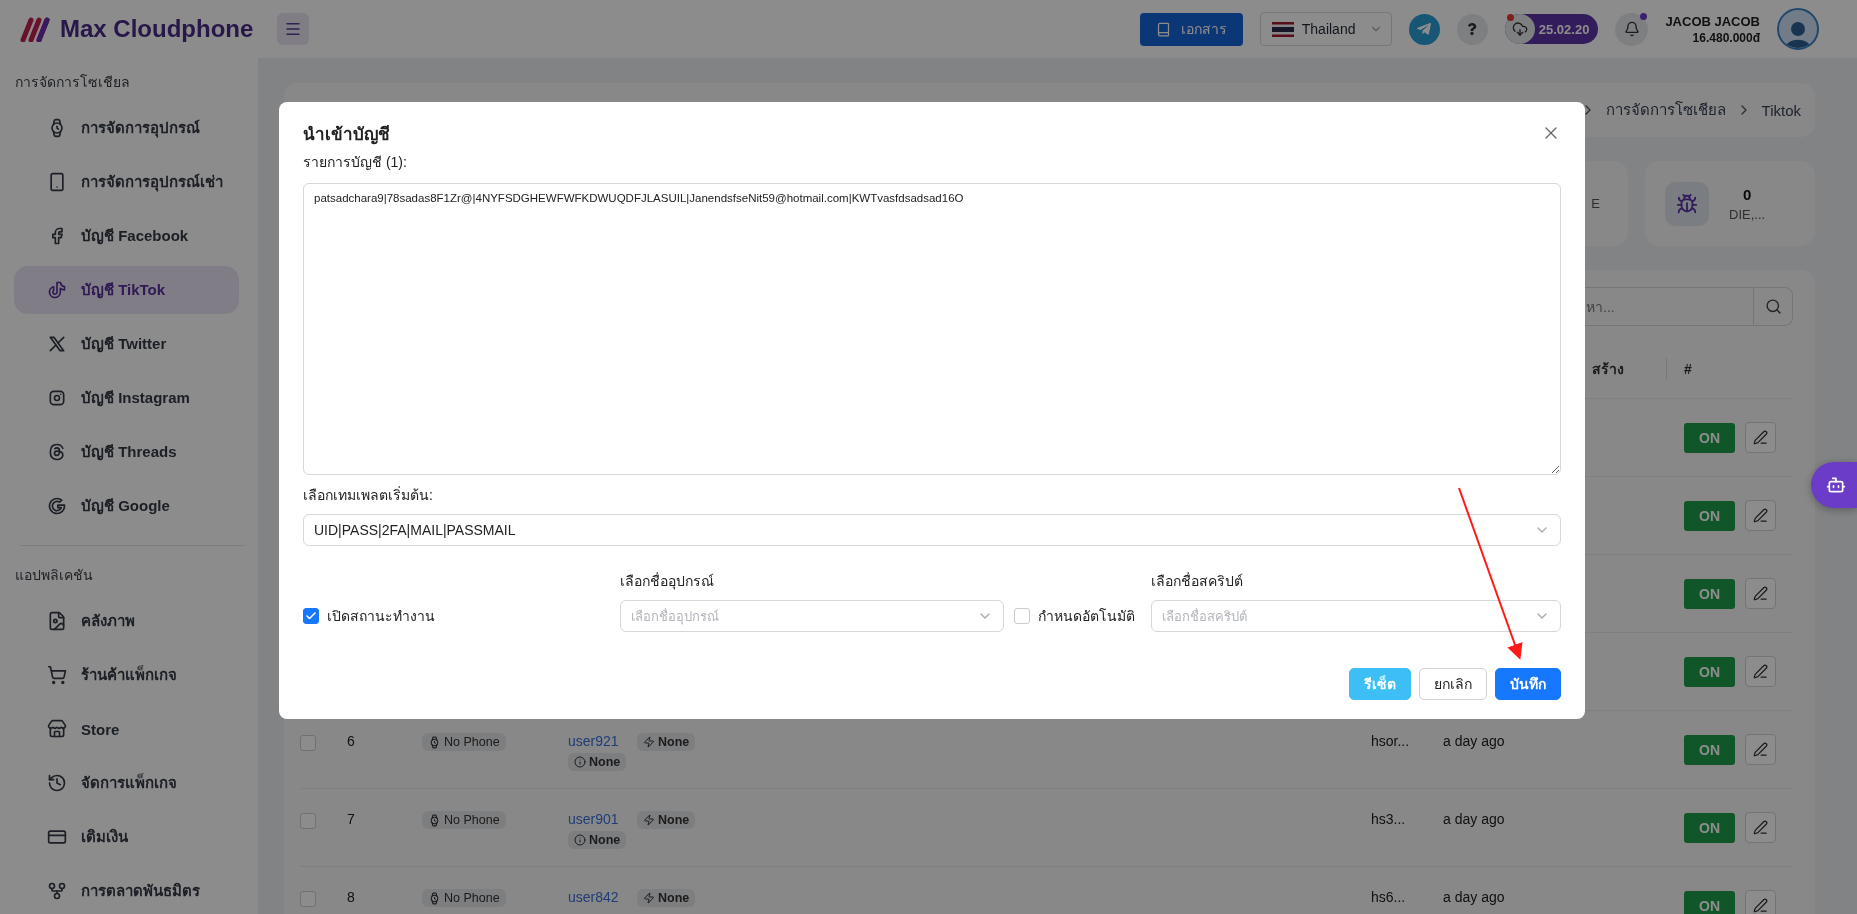 Image resolution: width=1857 pixels, height=914 pixels. I want to click on check-icon, so click(311, 616).